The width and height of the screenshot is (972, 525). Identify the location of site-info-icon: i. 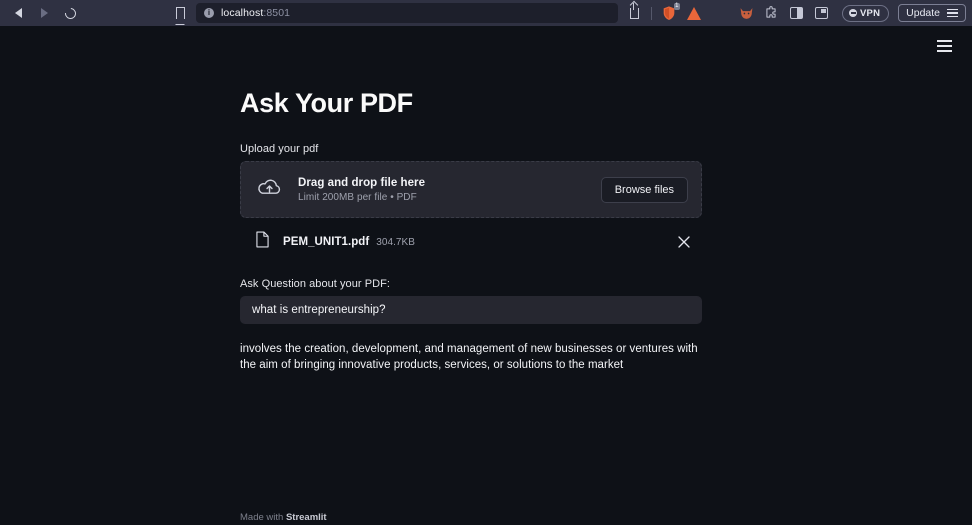
(209, 13).